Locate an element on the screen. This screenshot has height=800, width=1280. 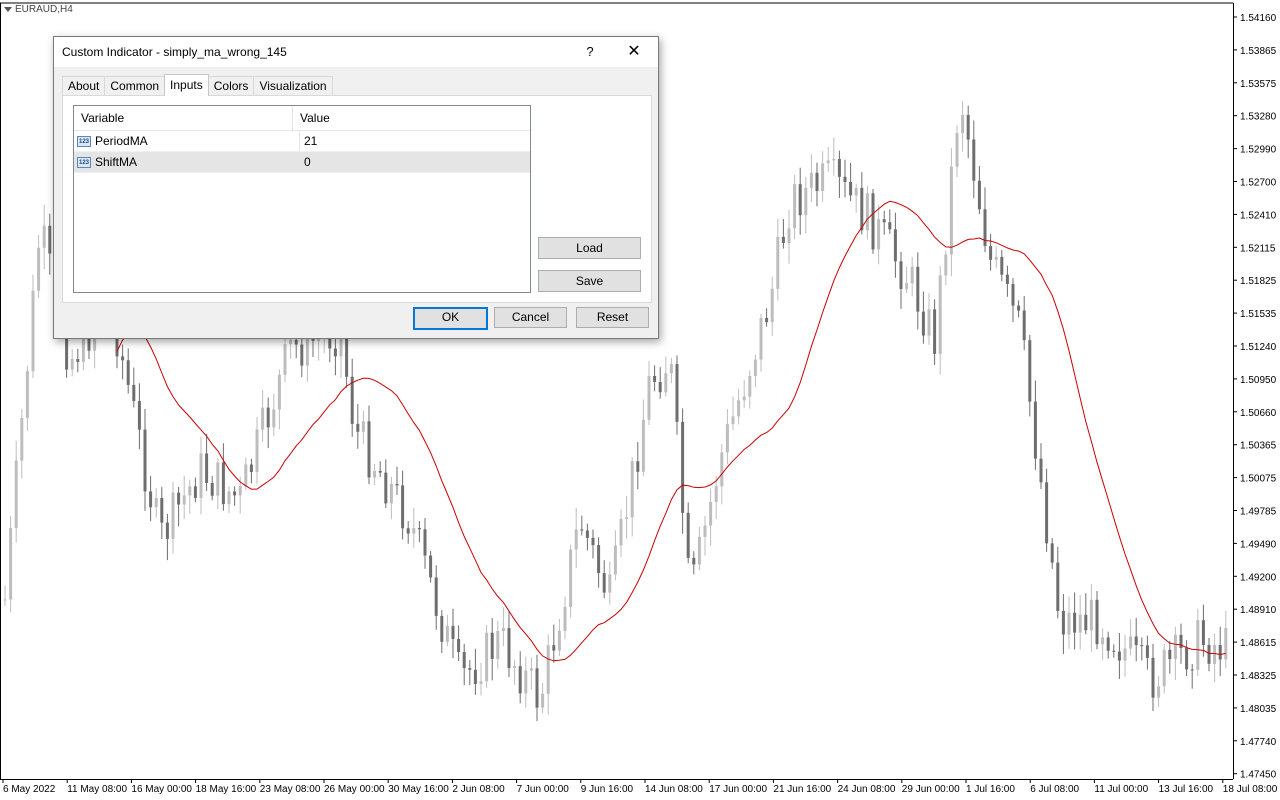
table-row: 123 PeriodMA 21 is located at coordinates (302, 141).